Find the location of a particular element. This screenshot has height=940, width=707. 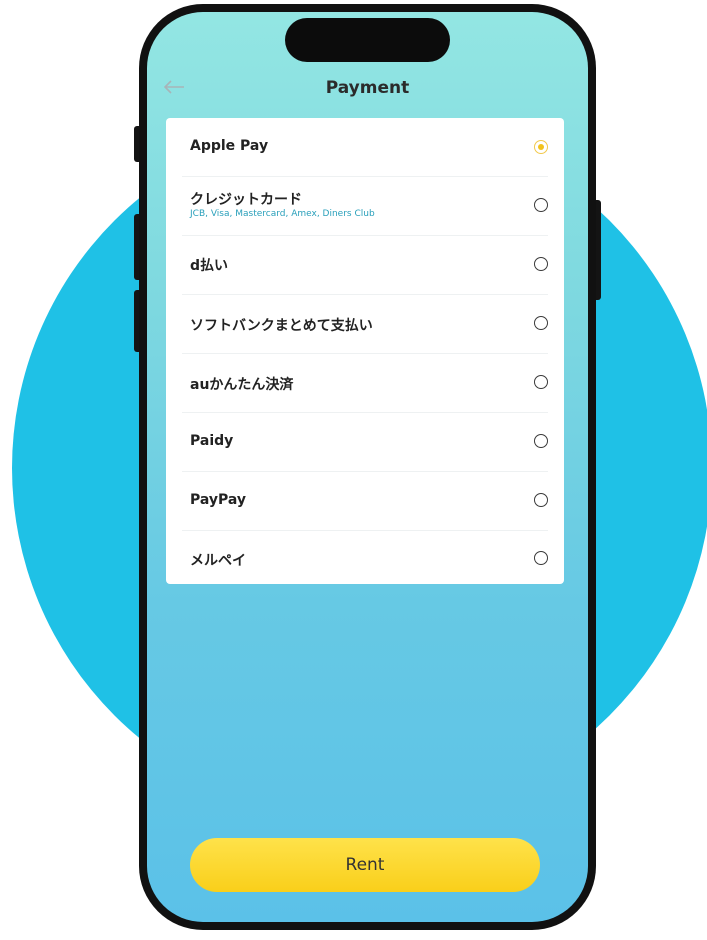

payment-option-d-barai: d払い is located at coordinates (365, 265).